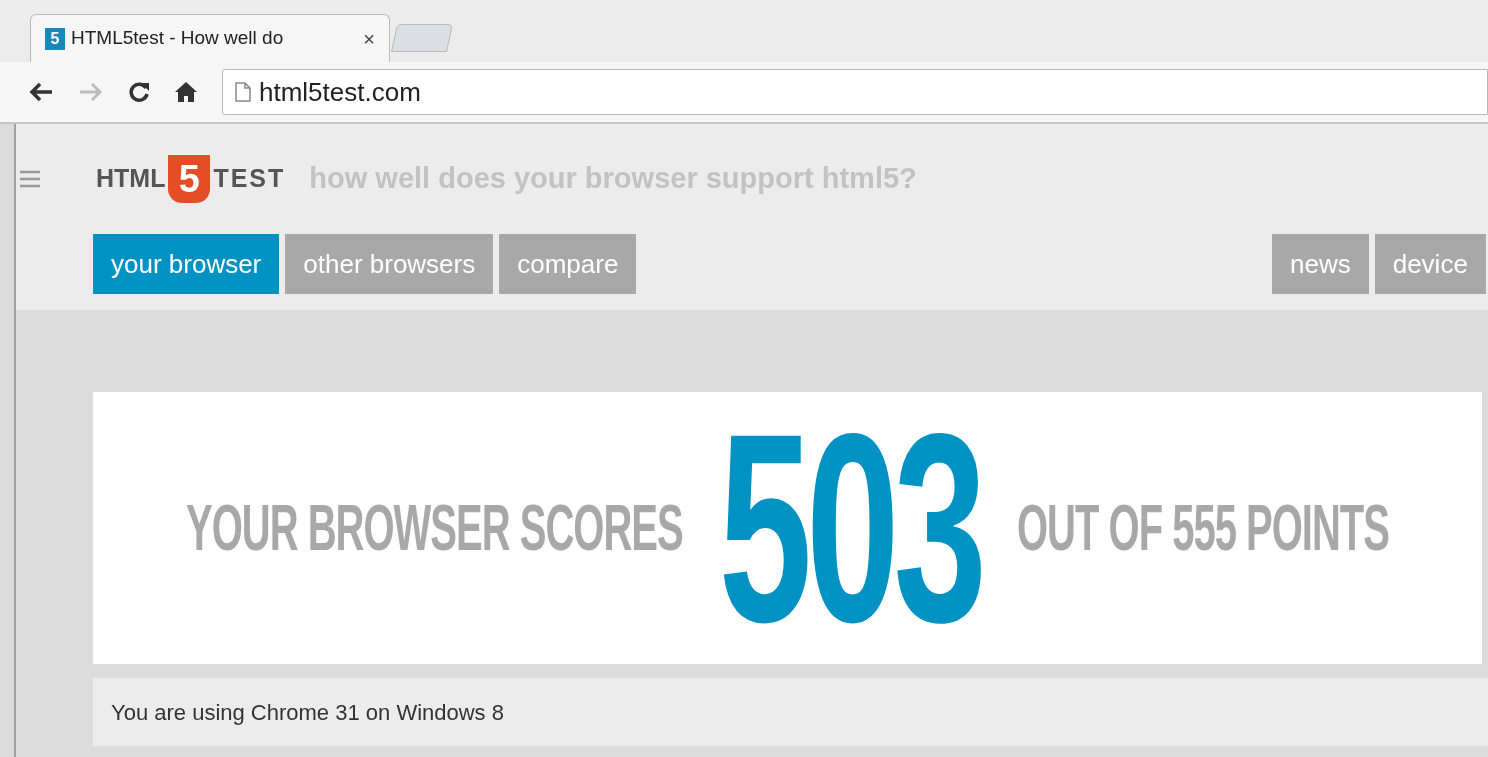 This screenshot has height=757, width=1488. What do you see at coordinates (186, 264) in the screenshot?
I see `nav-tab: your browser` at bounding box center [186, 264].